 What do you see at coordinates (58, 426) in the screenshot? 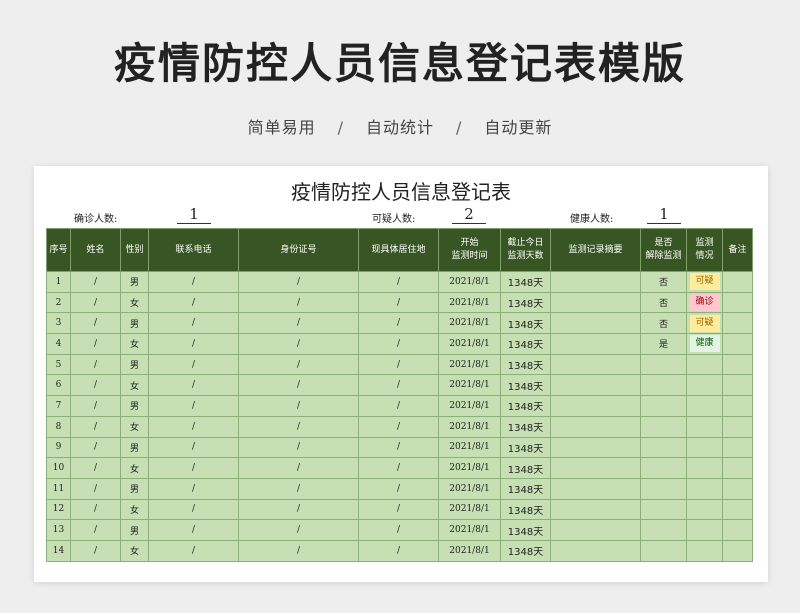
I see `cell-index: 8` at bounding box center [58, 426].